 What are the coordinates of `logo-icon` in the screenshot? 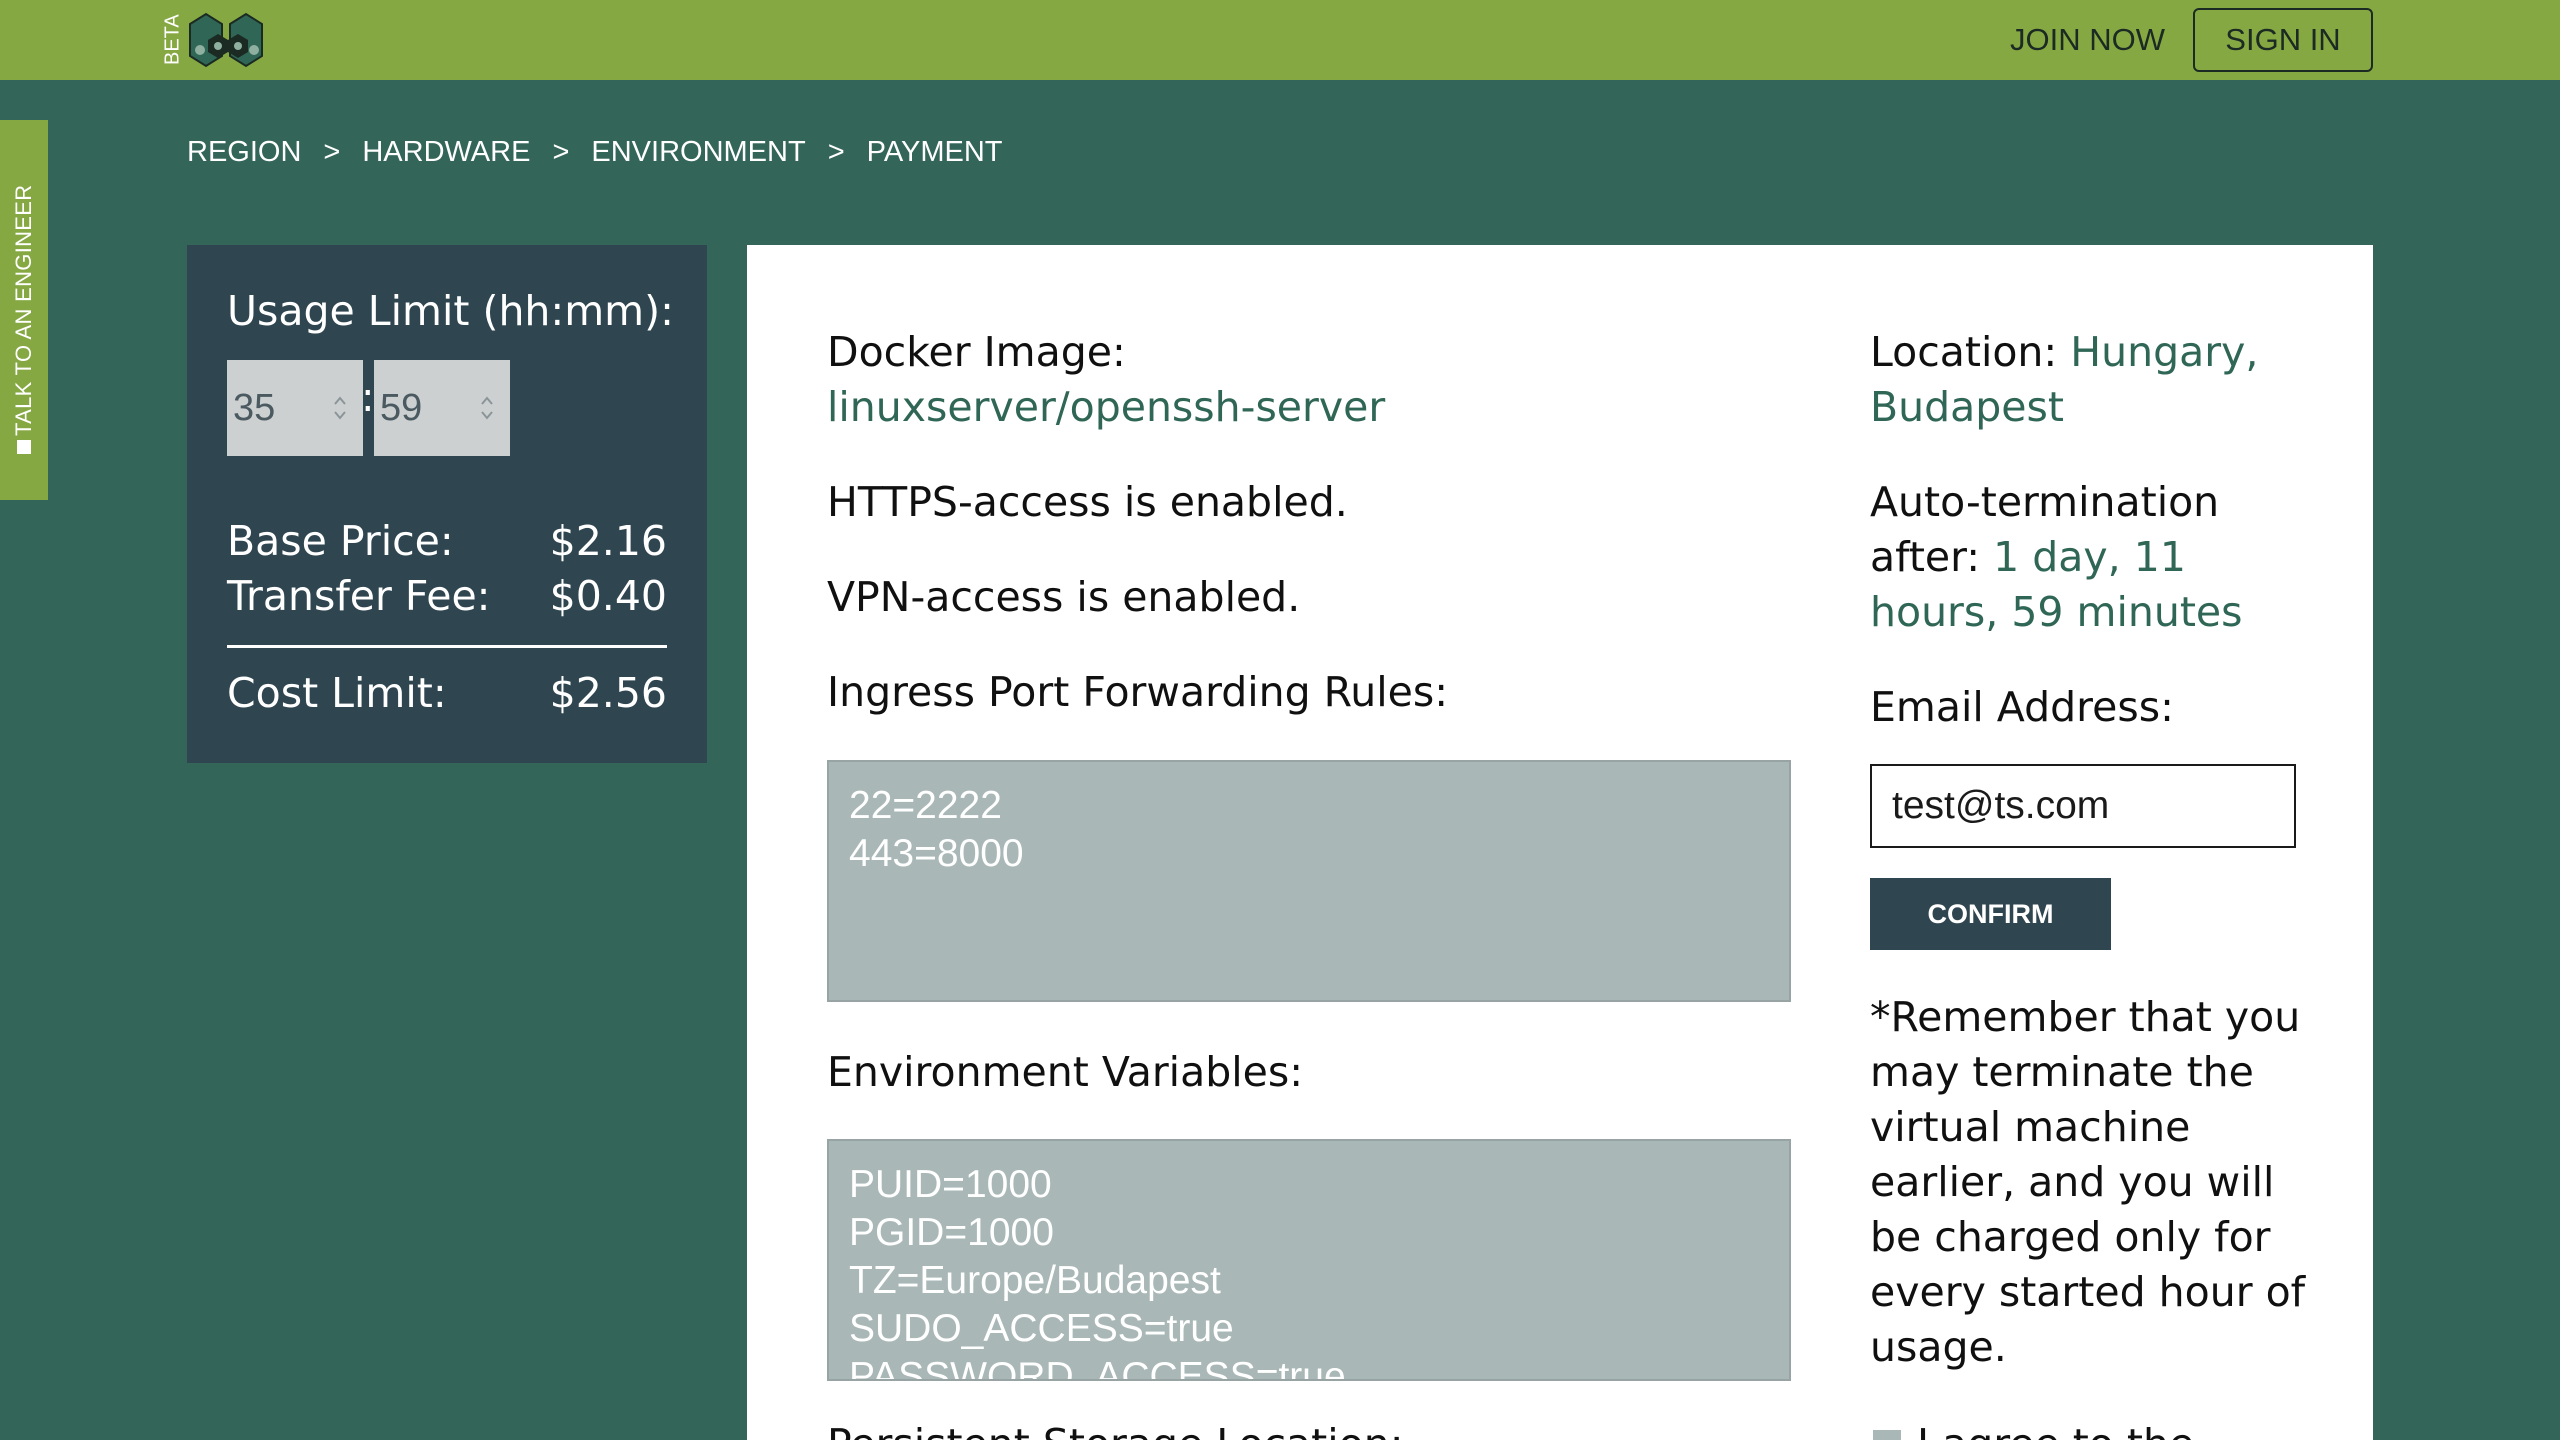 It's located at (227, 41).